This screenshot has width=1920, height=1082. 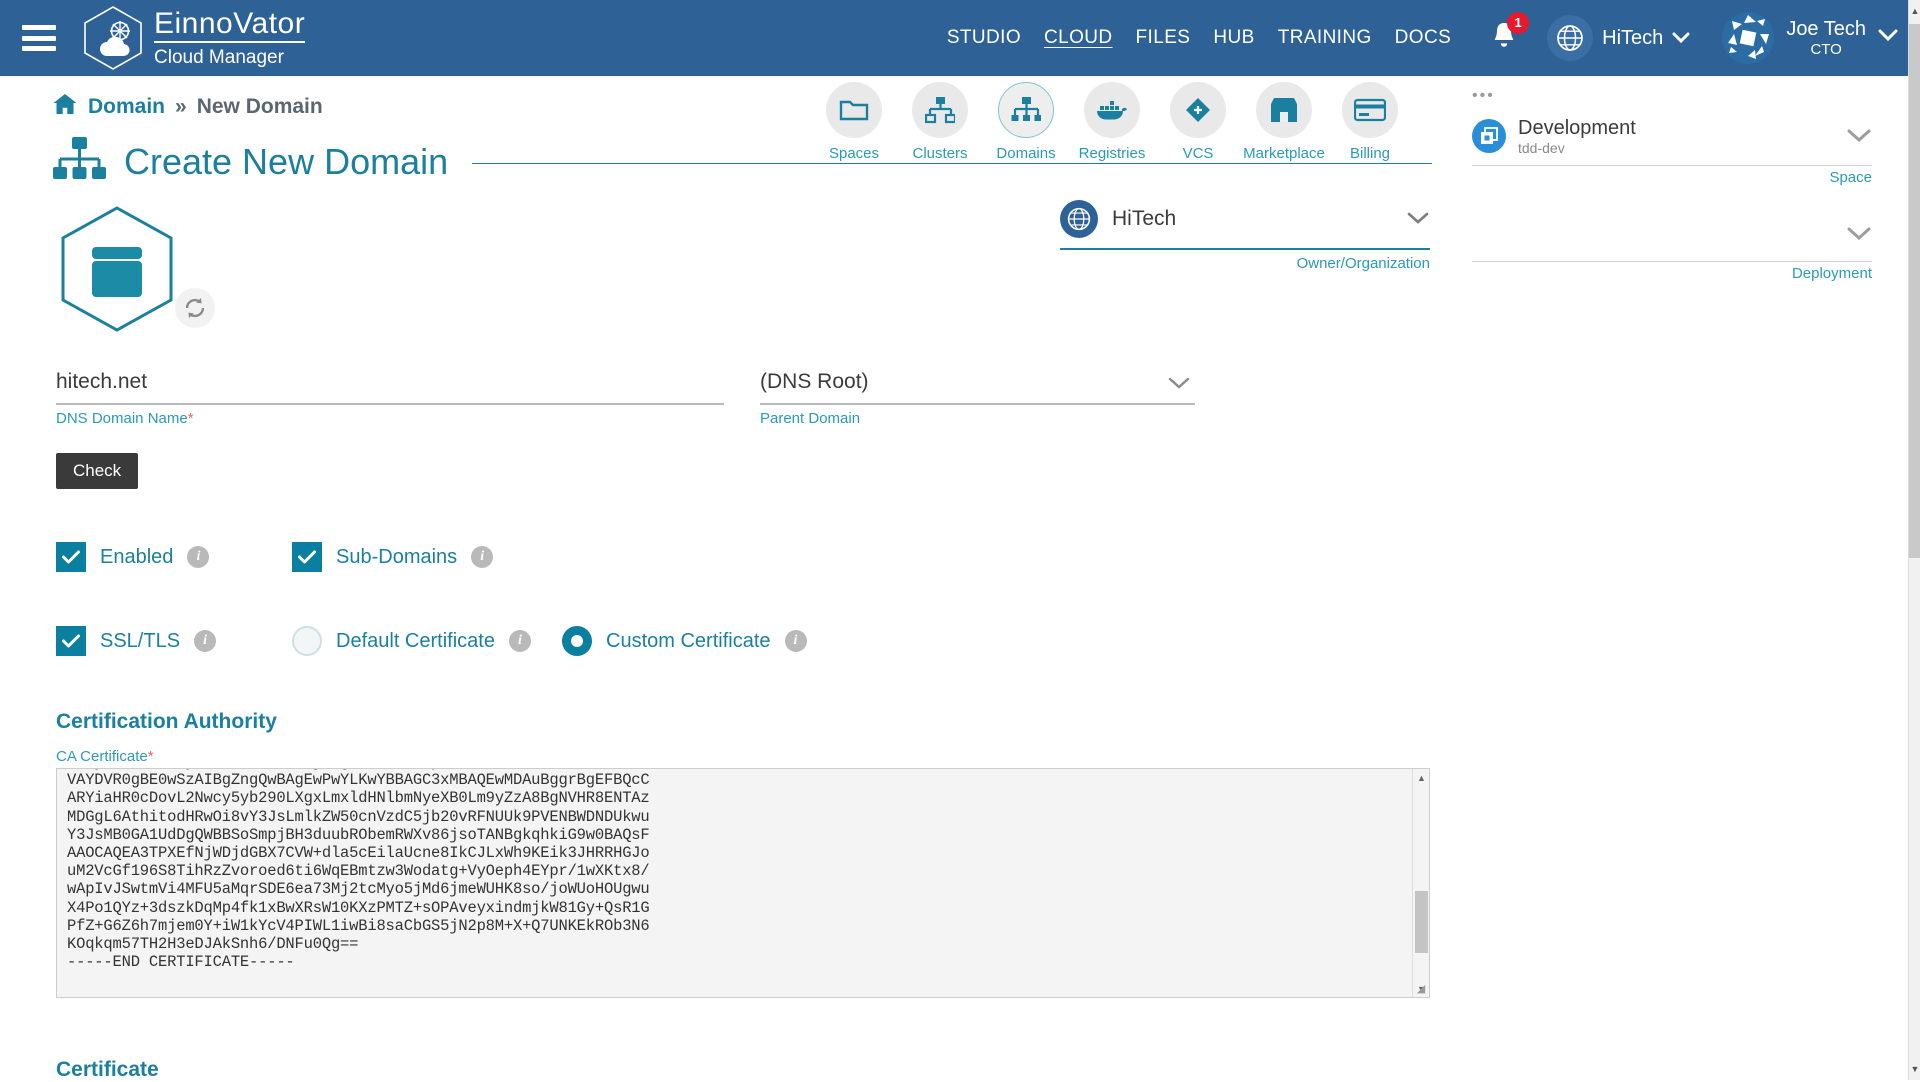 I want to click on toolbar-label-billing: Billing, so click(x=1370, y=153).